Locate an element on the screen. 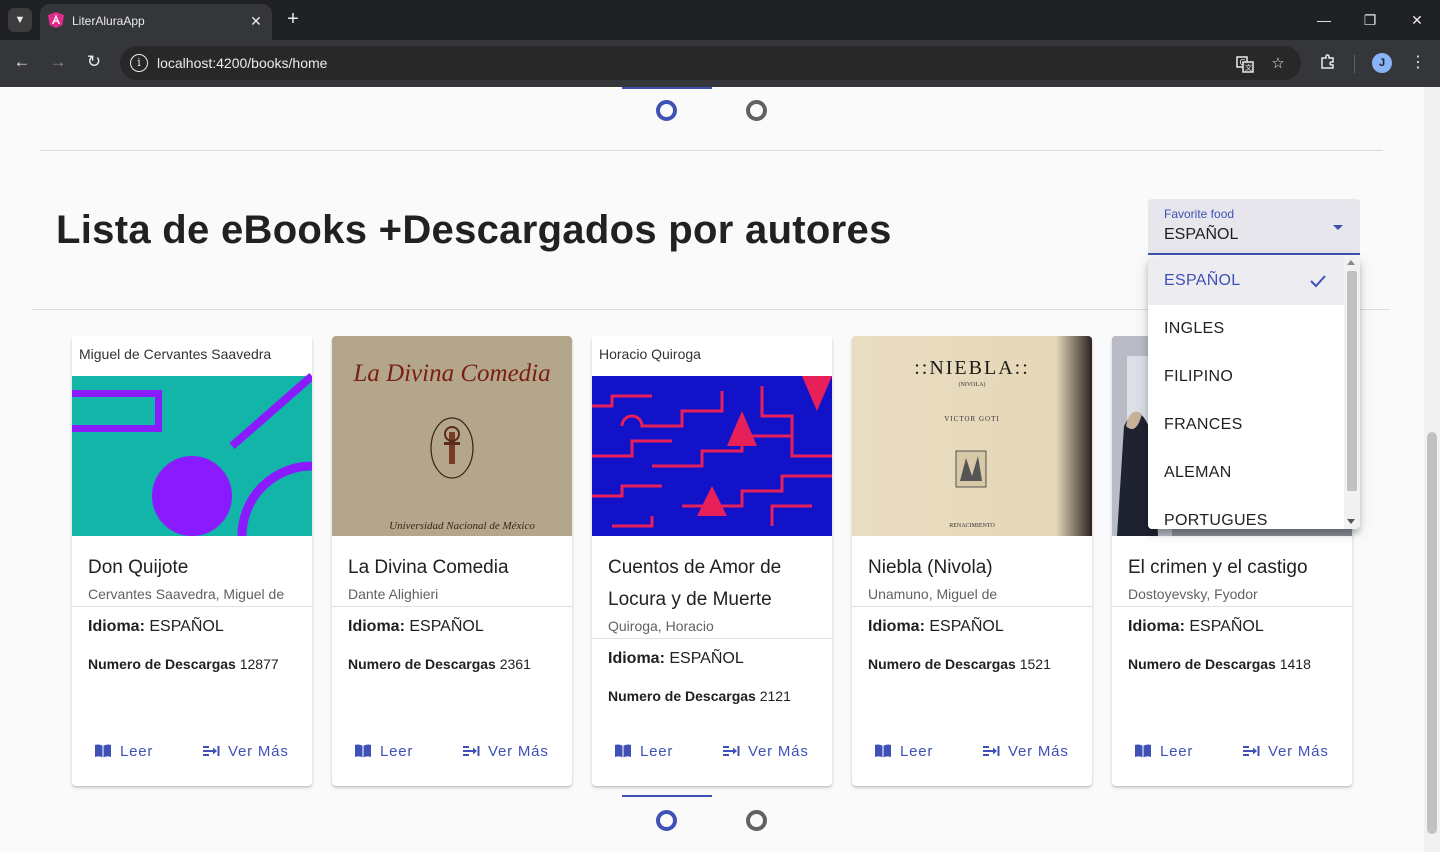 This screenshot has height=852, width=1440. section-divider-top is located at coordinates (711, 150).